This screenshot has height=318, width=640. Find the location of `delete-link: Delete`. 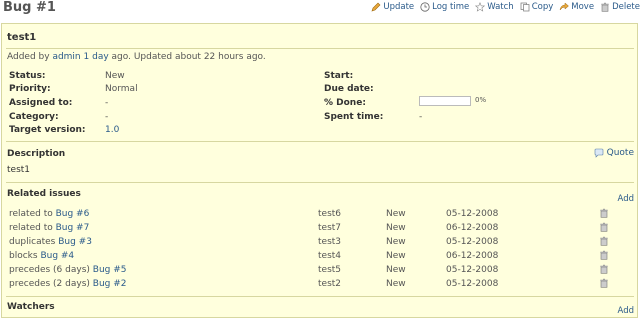

delete-link: Delete is located at coordinates (620, 7).